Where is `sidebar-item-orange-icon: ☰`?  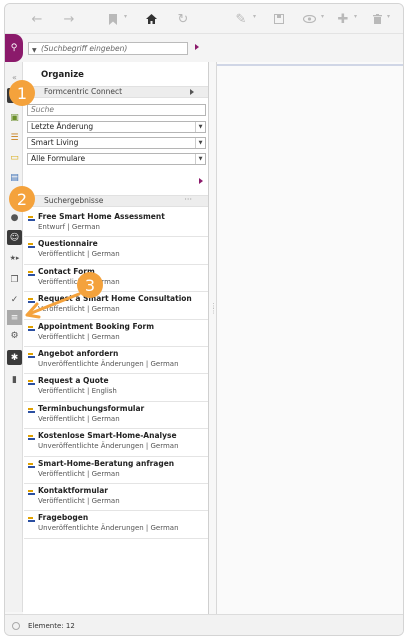
sidebar-item-orange-icon: ☰ is located at coordinates (14, 137).